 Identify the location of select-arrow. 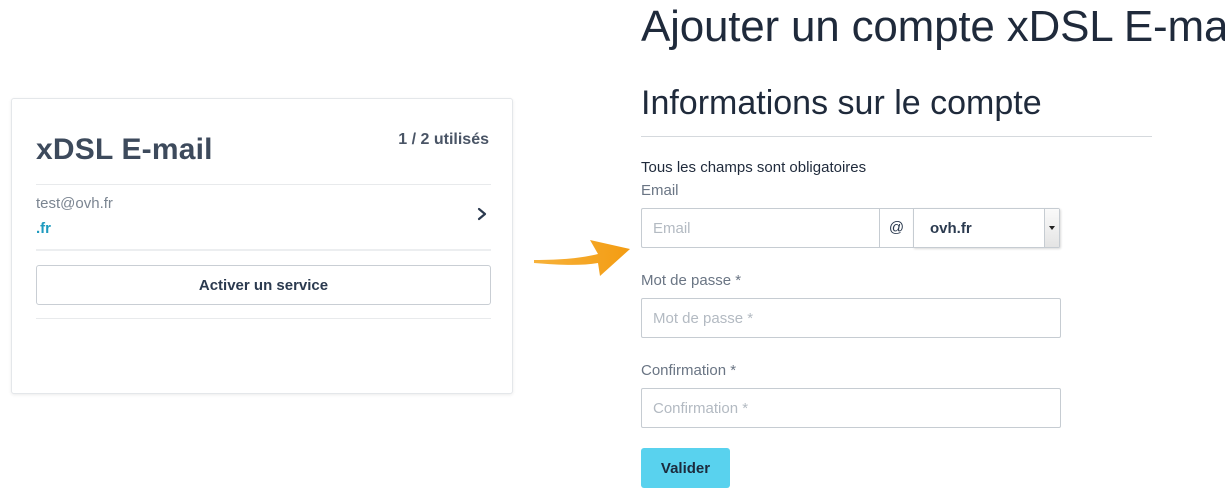
(1051, 228).